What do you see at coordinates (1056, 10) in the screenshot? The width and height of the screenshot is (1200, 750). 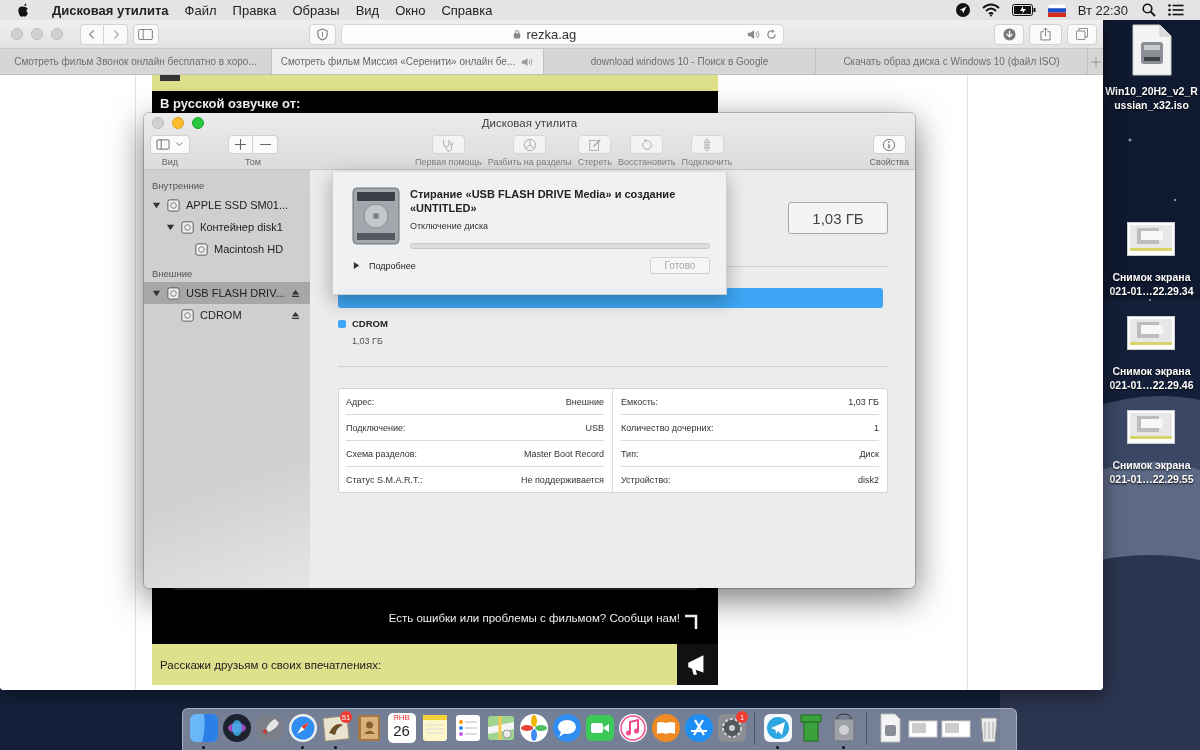 I see `flag-icon` at bounding box center [1056, 10].